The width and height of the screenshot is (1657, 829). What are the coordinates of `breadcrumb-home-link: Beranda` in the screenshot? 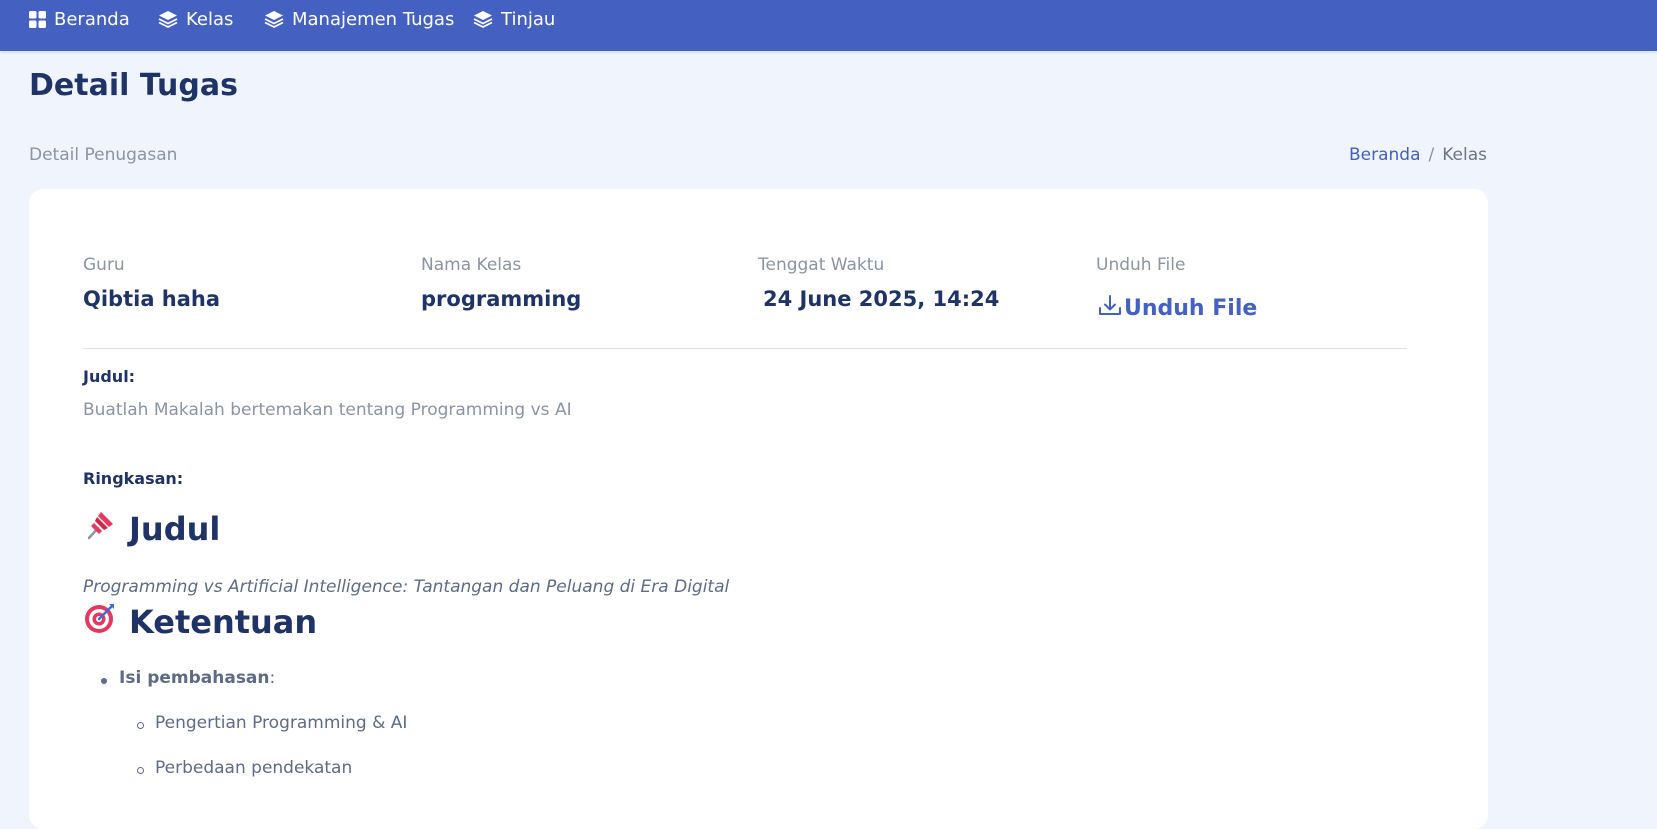 It's located at (1385, 155).